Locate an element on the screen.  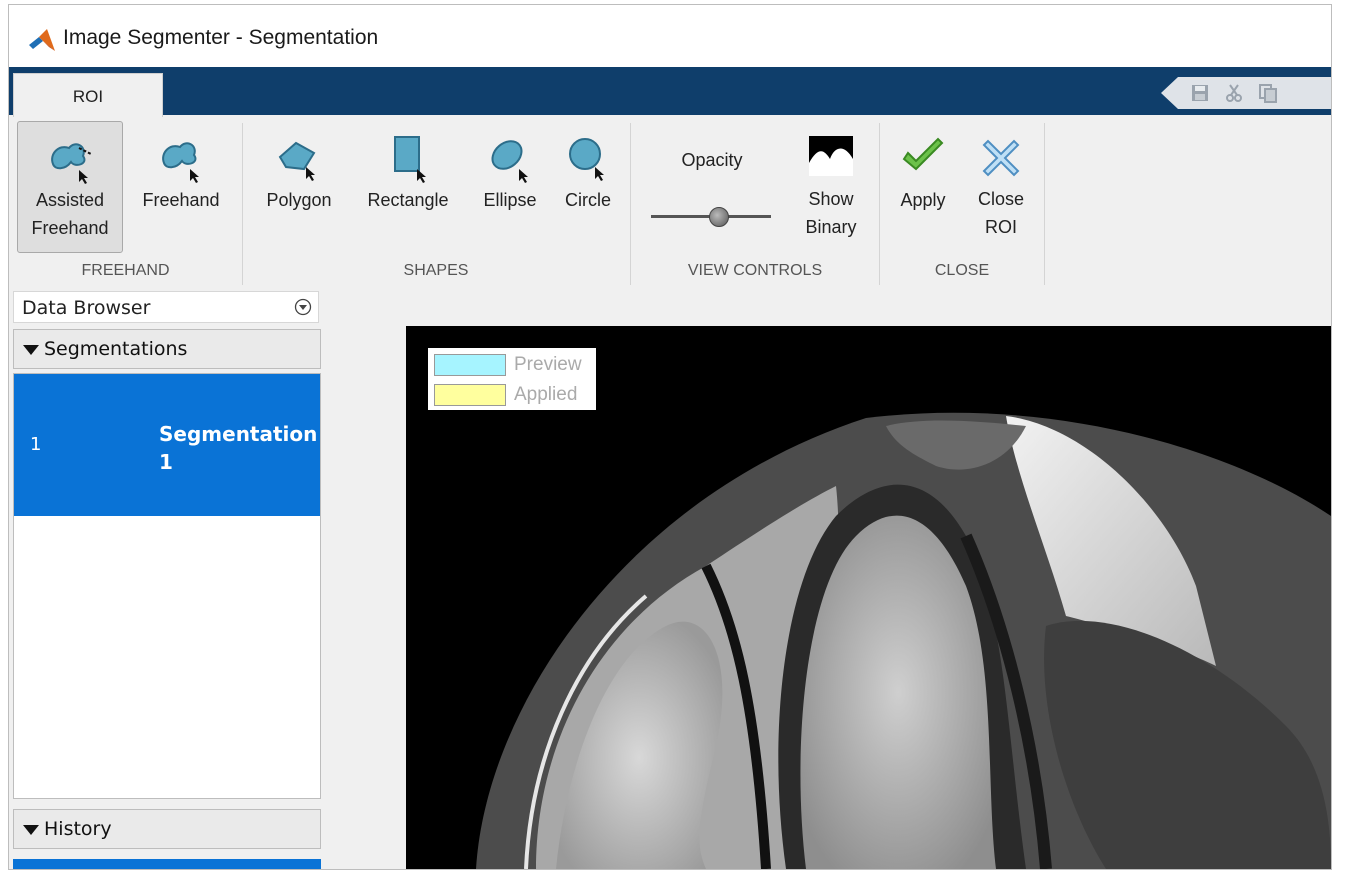
opacity-slider-thumb is located at coordinates (719, 217).